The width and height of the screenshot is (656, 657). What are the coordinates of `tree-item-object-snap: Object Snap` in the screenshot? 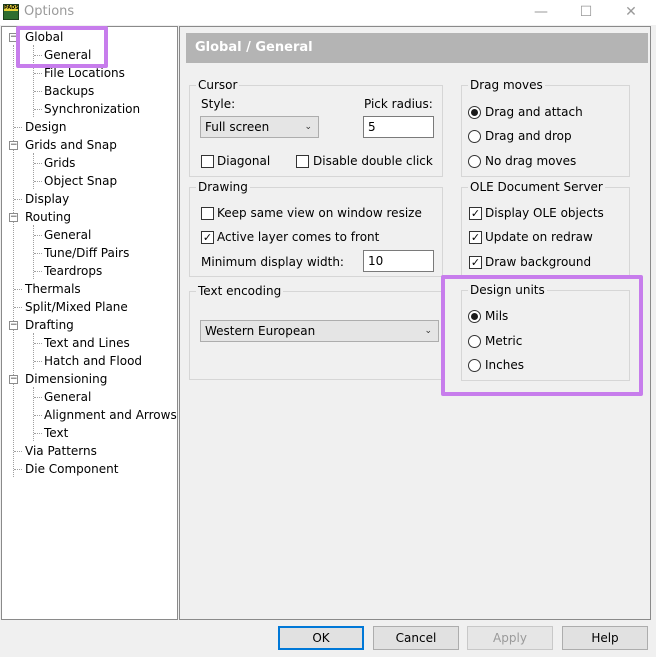 It's located at (80, 181).